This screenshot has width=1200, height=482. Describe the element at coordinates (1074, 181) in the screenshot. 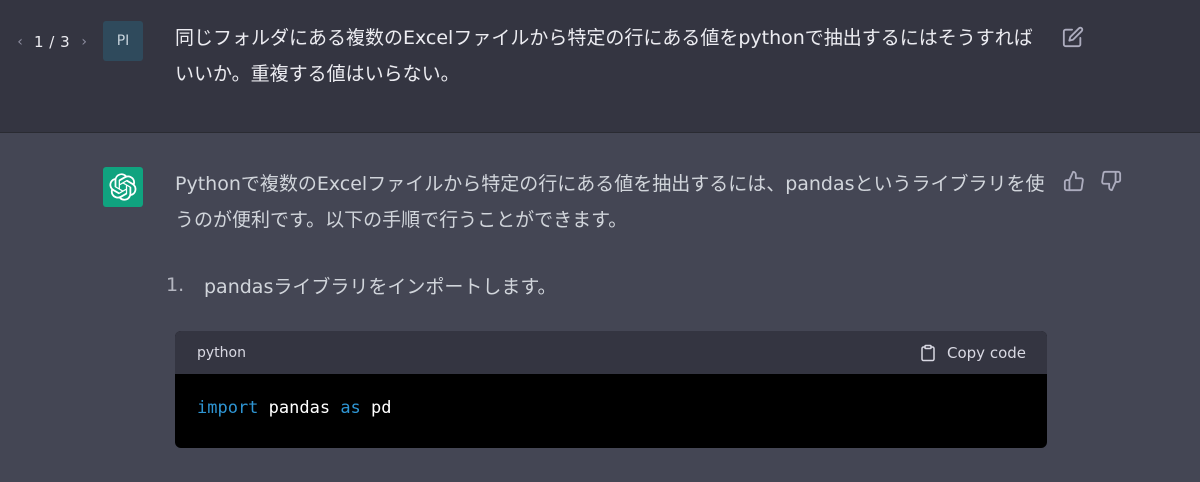

I see `thumbs-up-icon` at that location.